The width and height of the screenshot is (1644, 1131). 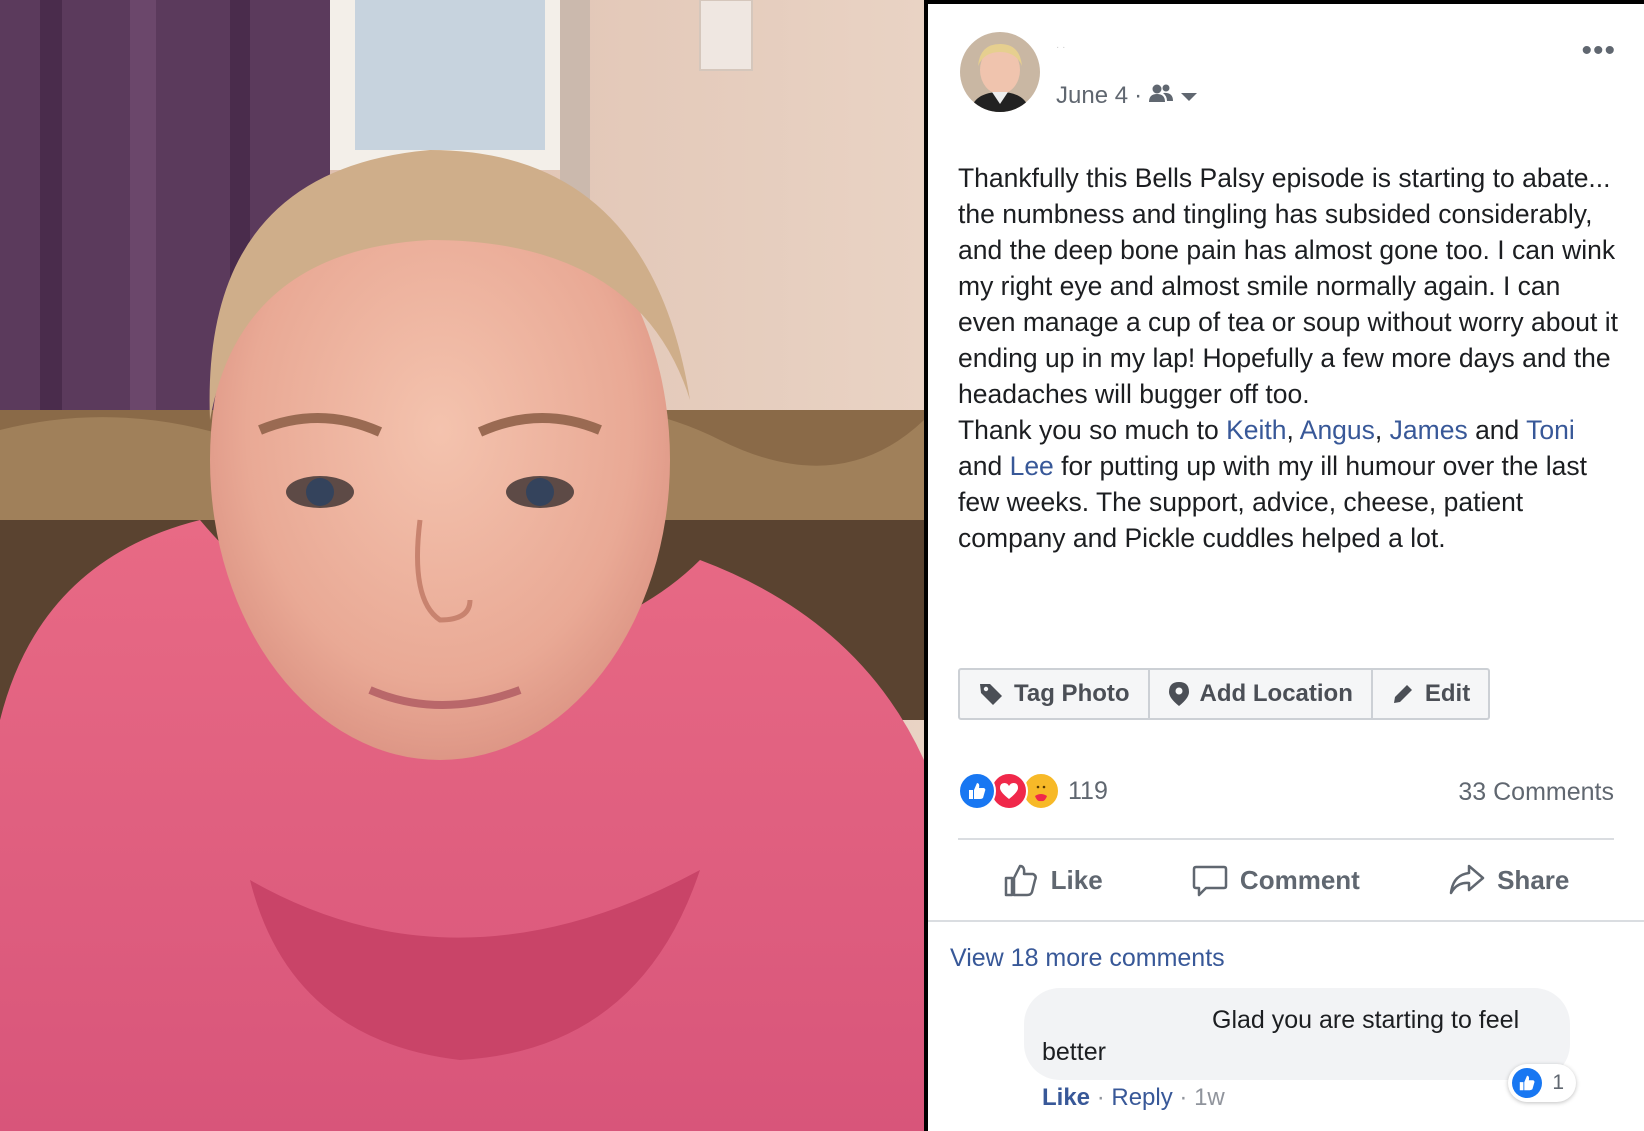 I want to click on edit-button: Edit, so click(x=1430, y=694).